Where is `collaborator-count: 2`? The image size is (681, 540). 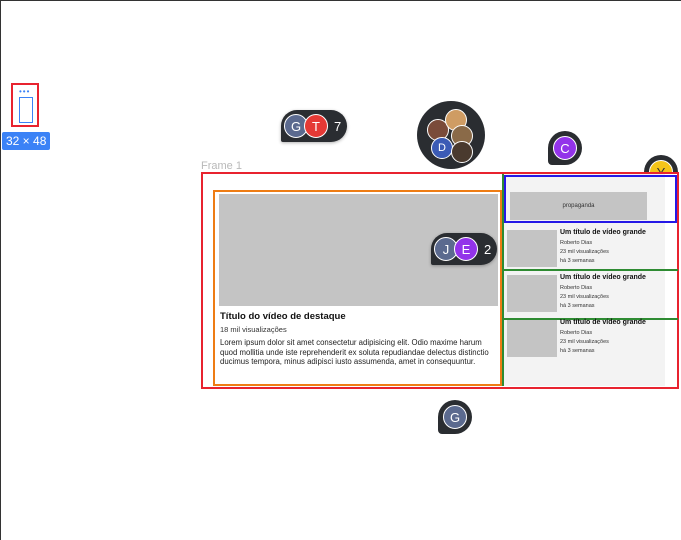 collaborator-count: 2 is located at coordinates (488, 249).